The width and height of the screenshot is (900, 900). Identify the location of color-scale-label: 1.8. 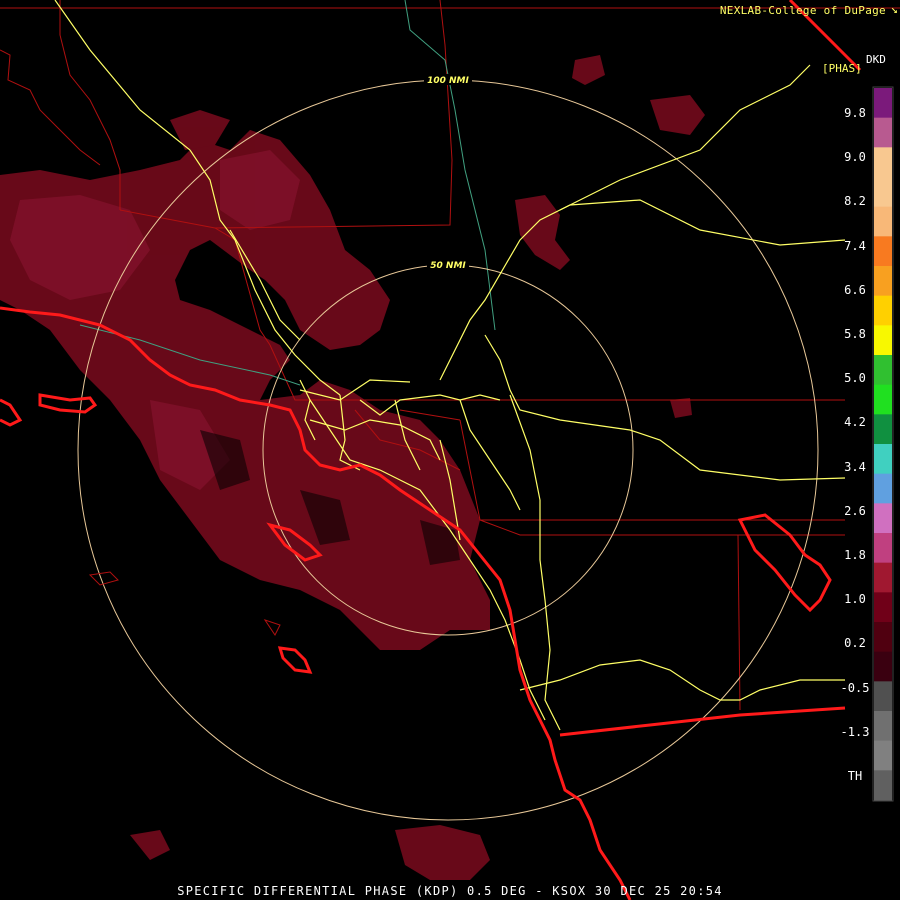
(855, 555).